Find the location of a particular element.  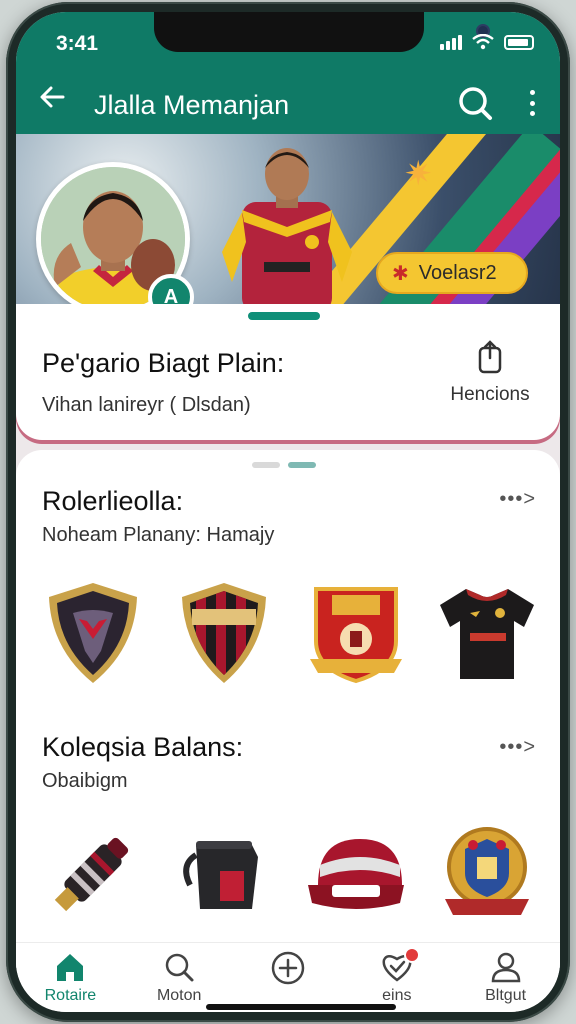

club-crest-shield-icon is located at coordinates (93, 633).